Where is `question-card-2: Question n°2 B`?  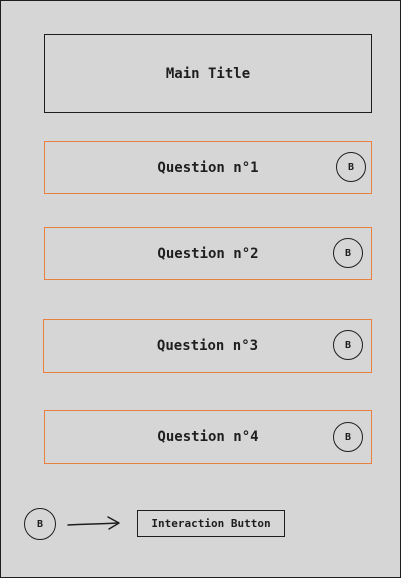
question-card-2: Question n°2 B is located at coordinates (208, 253).